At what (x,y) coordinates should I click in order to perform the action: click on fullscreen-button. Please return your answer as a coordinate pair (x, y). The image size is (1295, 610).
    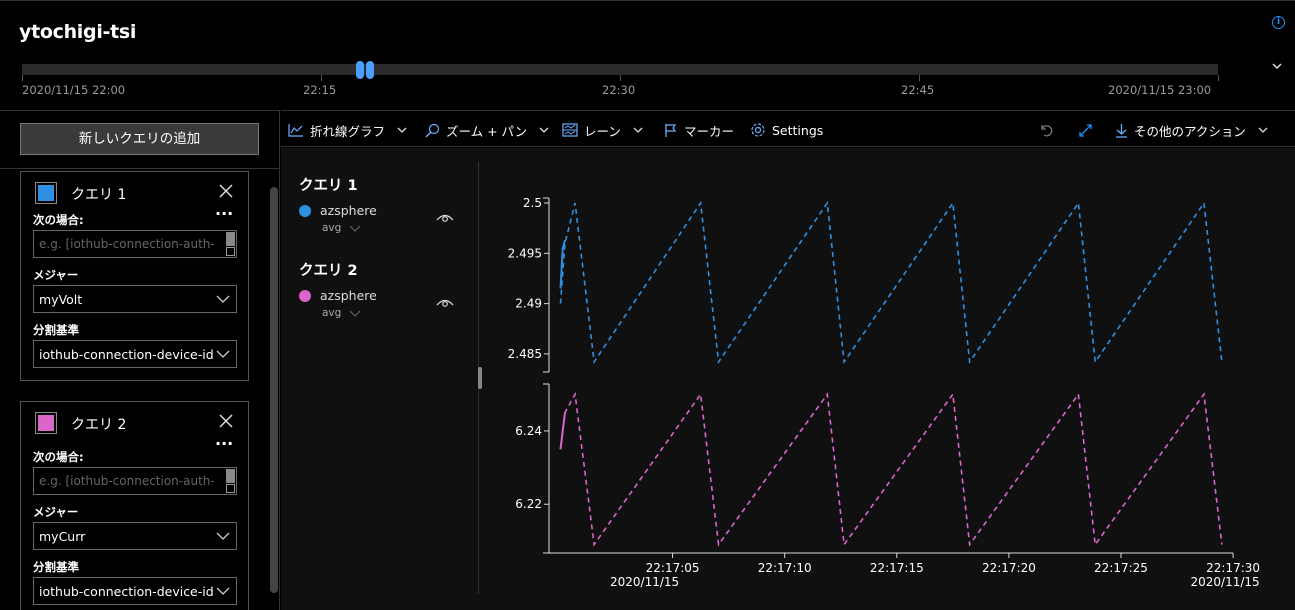
    Looking at the image, I should click on (1085, 130).